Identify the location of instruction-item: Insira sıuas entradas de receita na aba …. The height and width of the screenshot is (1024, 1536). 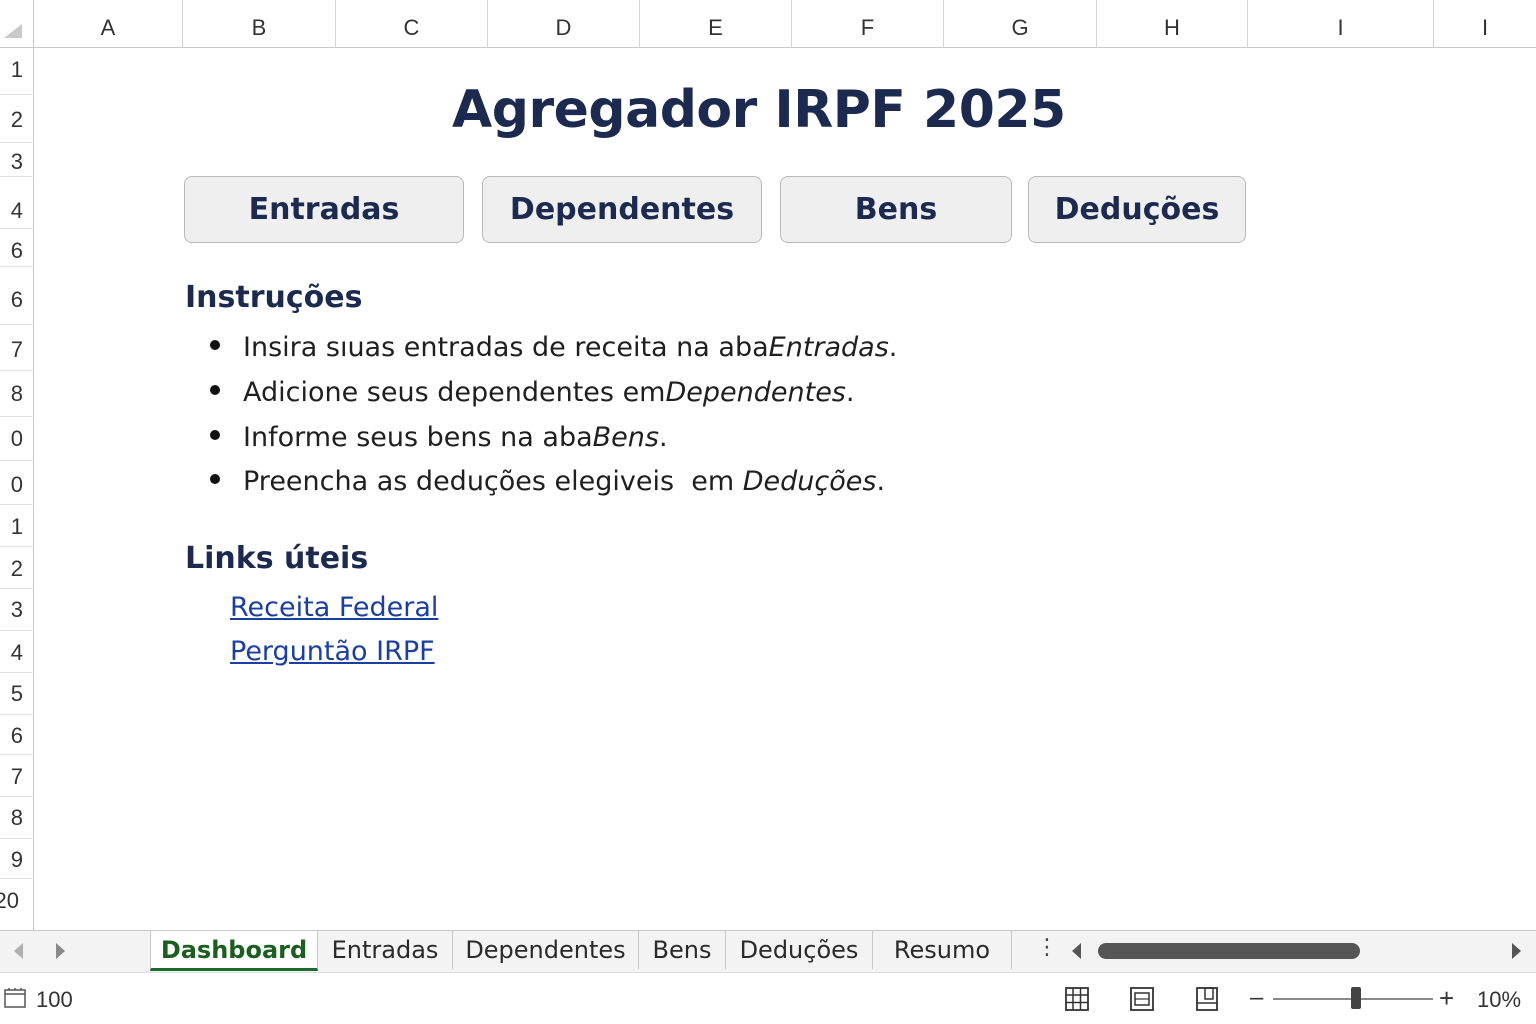
(553, 347).